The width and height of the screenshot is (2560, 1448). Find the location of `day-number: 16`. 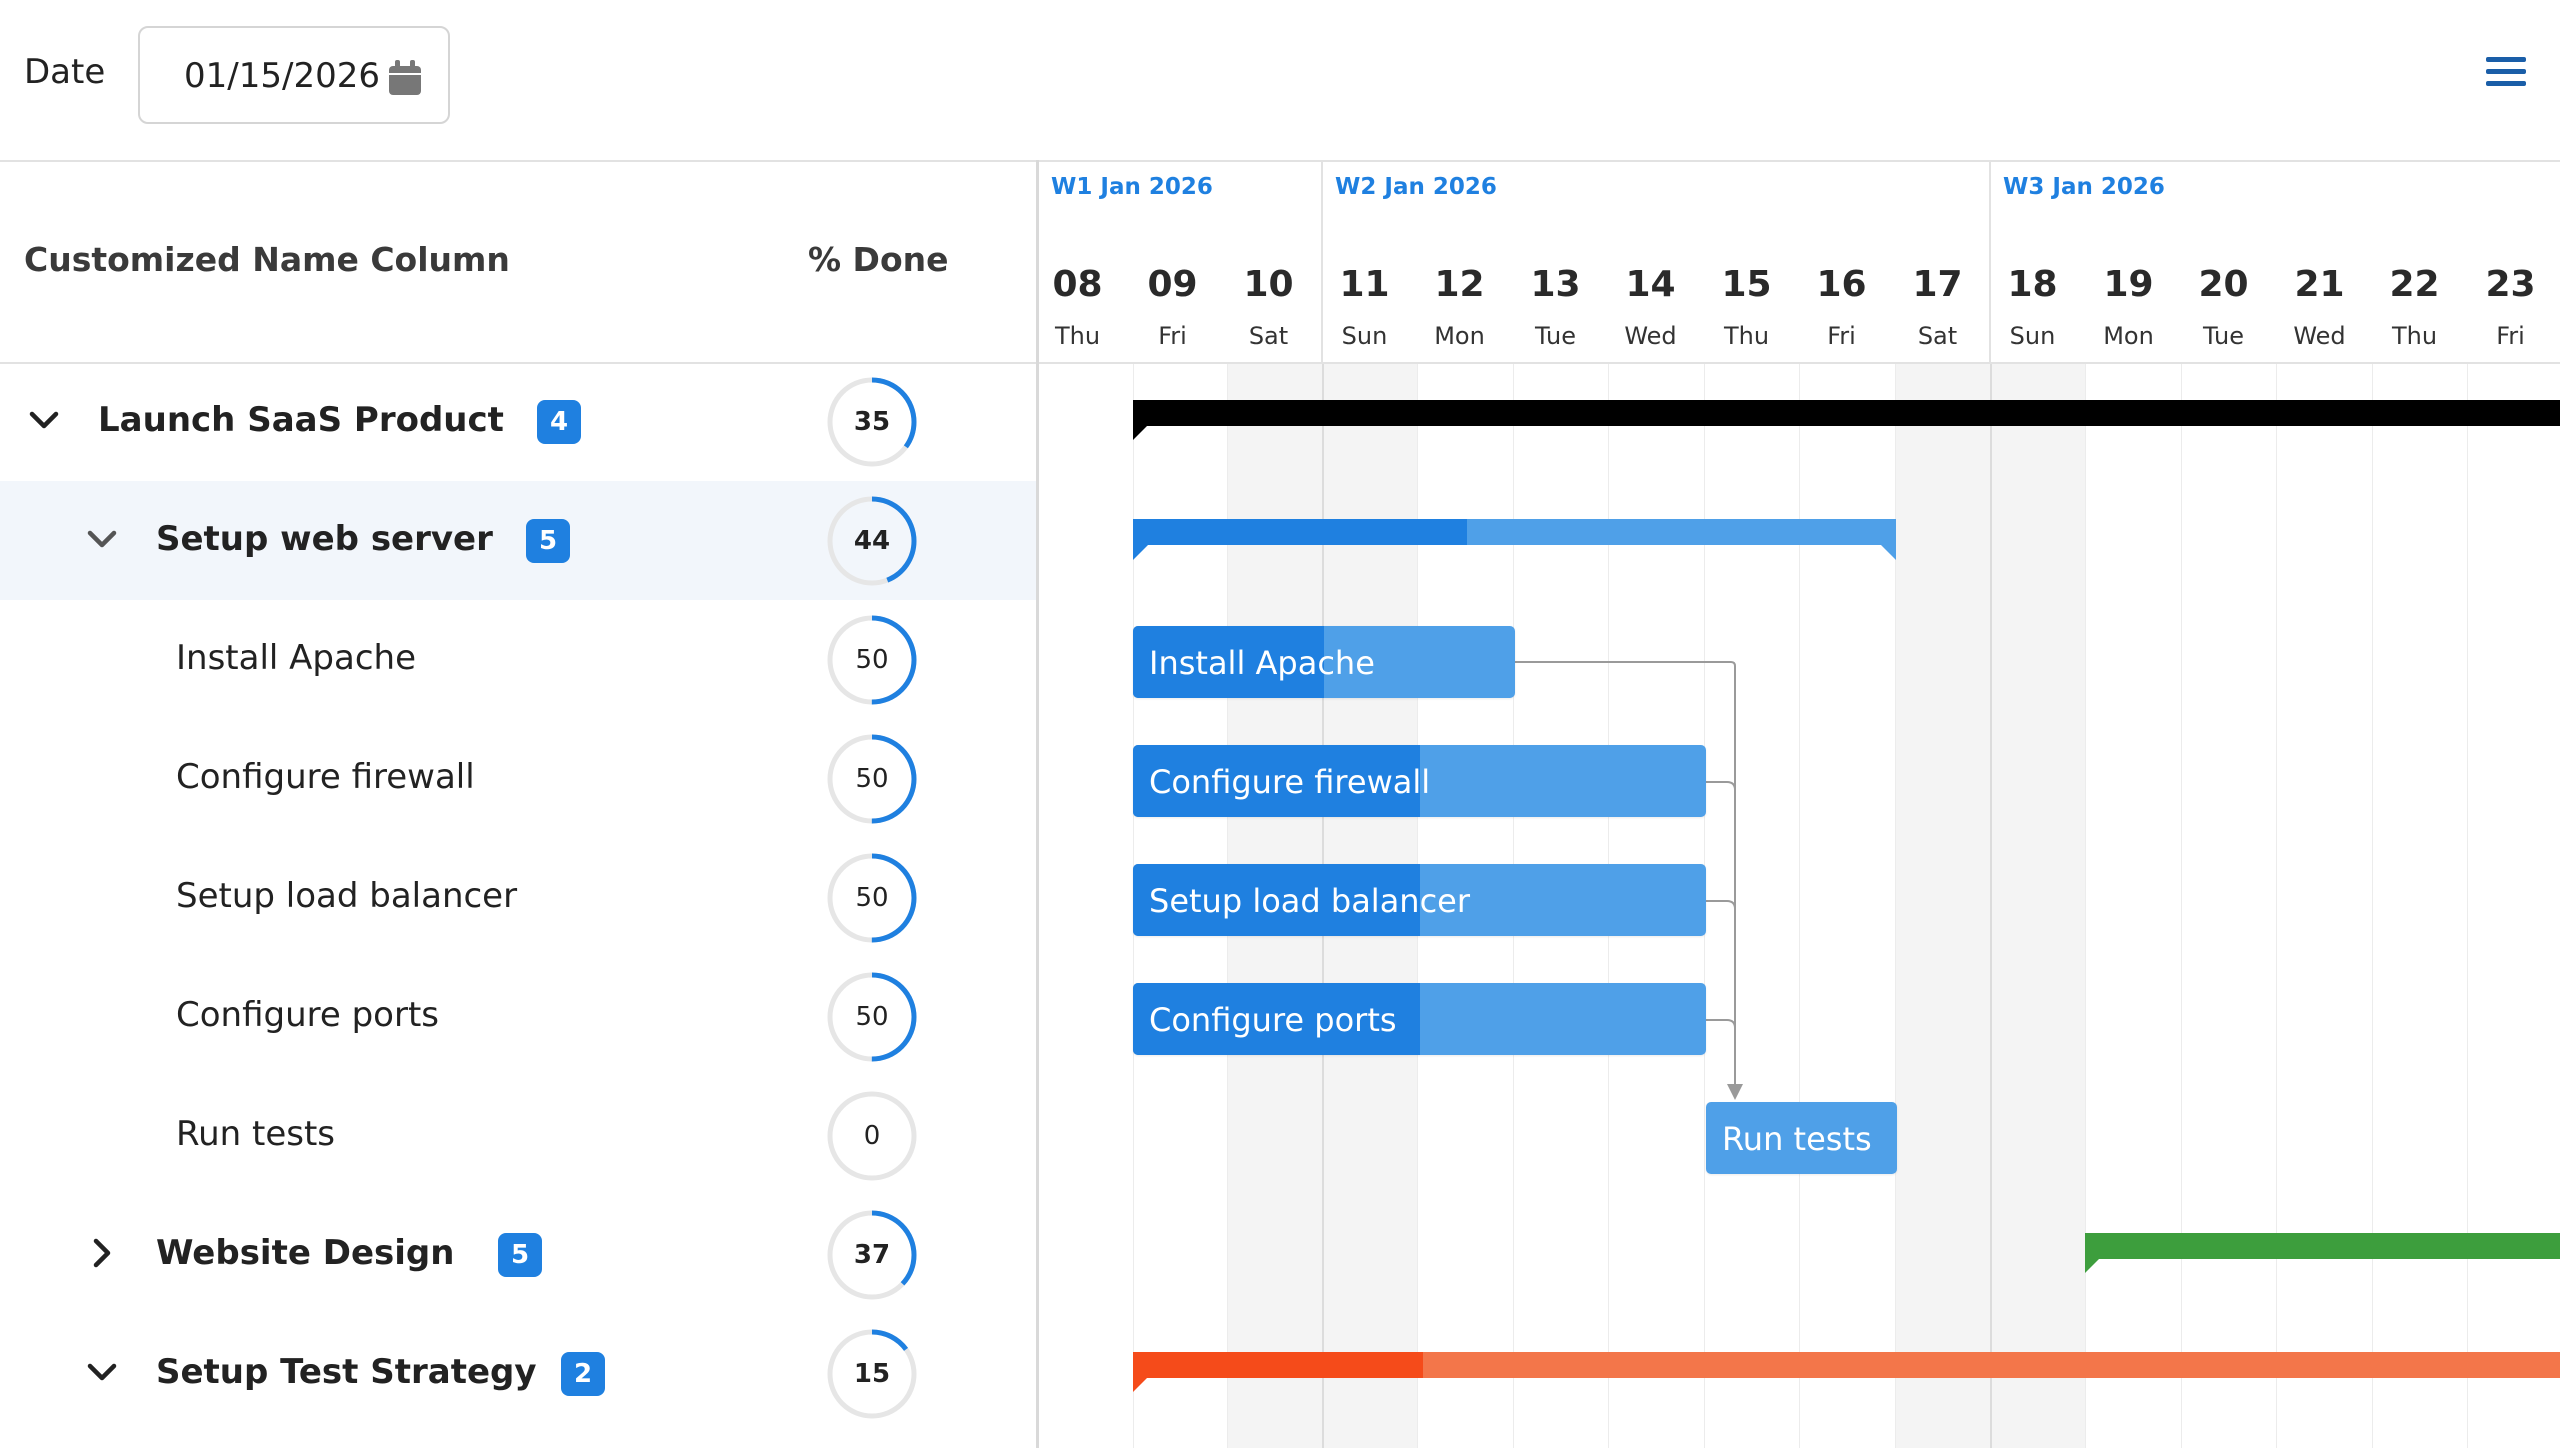

day-number: 16 is located at coordinates (1841, 284).